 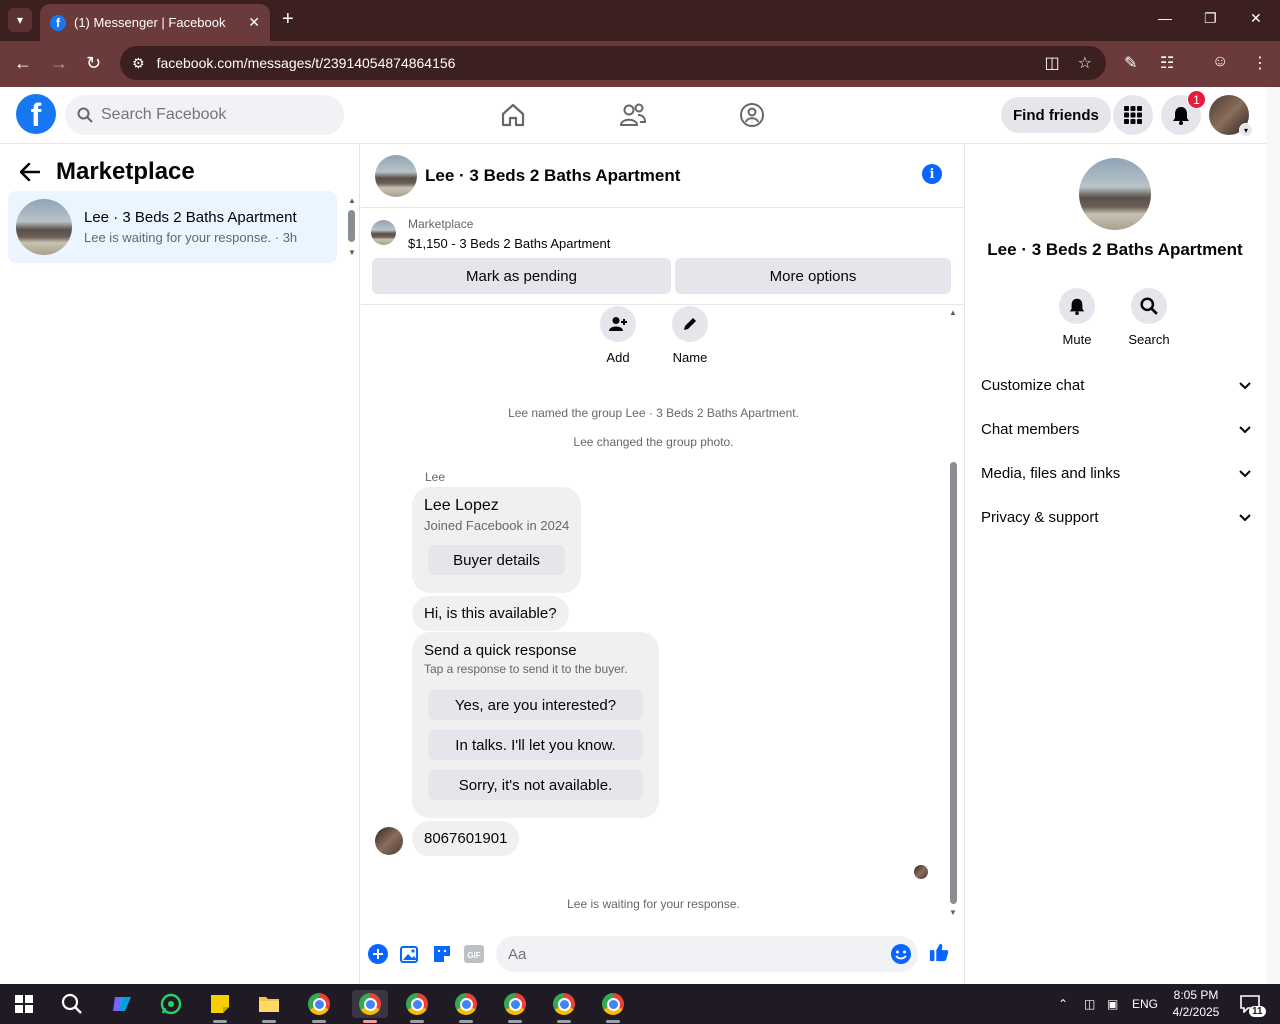 What do you see at coordinates (1149, 317) in the screenshot?
I see `search-action: Search` at bounding box center [1149, 317].